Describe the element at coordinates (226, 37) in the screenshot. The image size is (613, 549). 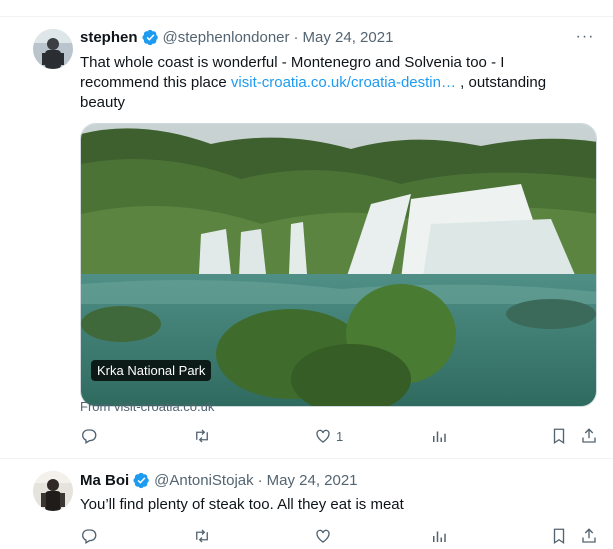
I see `user-handle: @stephenlondoner` at that location.